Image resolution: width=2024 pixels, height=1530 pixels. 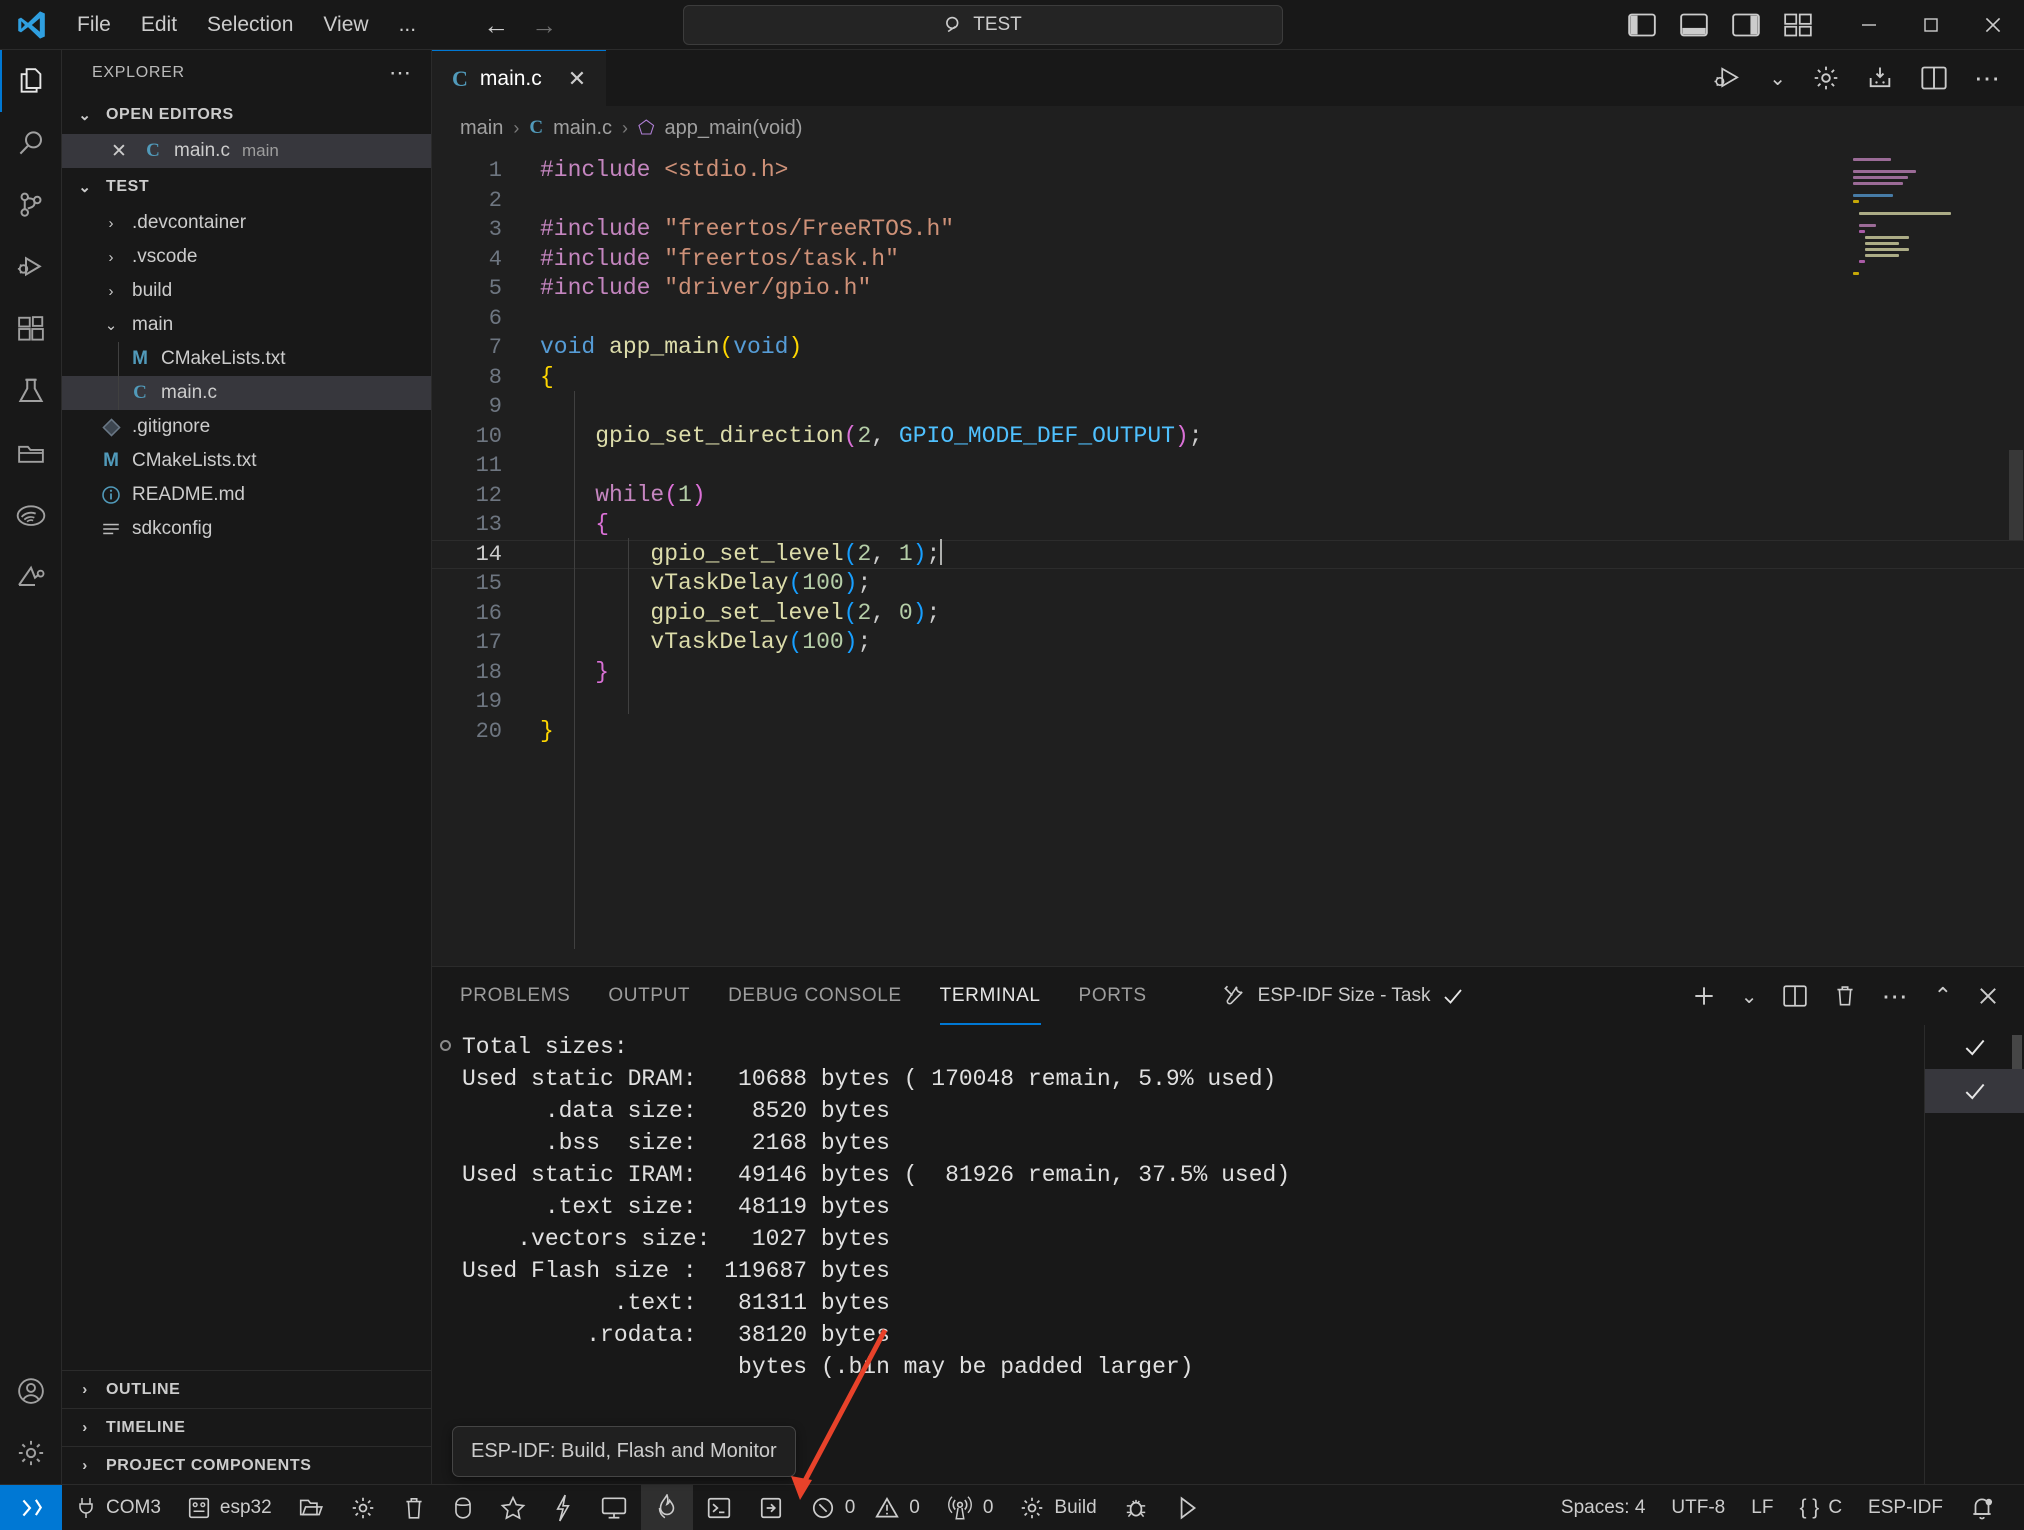 I want to click on status-target-device: esp32, so click(x=229, y=1507).